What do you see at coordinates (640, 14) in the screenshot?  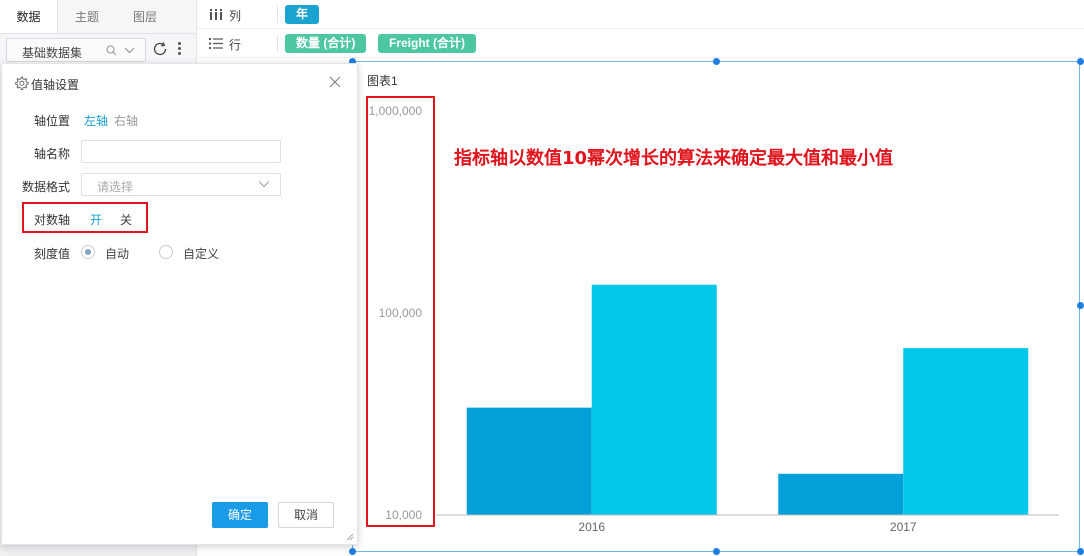 I see `columns-shelf: 列 年` at bounding box center [640, 14].